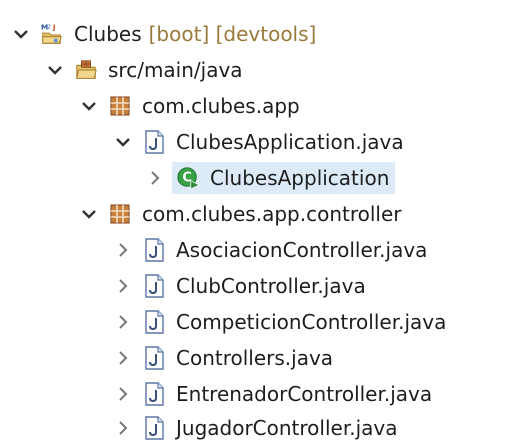 The width and height of the screenshot is (517, 443). Describe the element at coordinates (302, 250) in the screenshot. I see `file-name: AsociacionController.java` at that location.